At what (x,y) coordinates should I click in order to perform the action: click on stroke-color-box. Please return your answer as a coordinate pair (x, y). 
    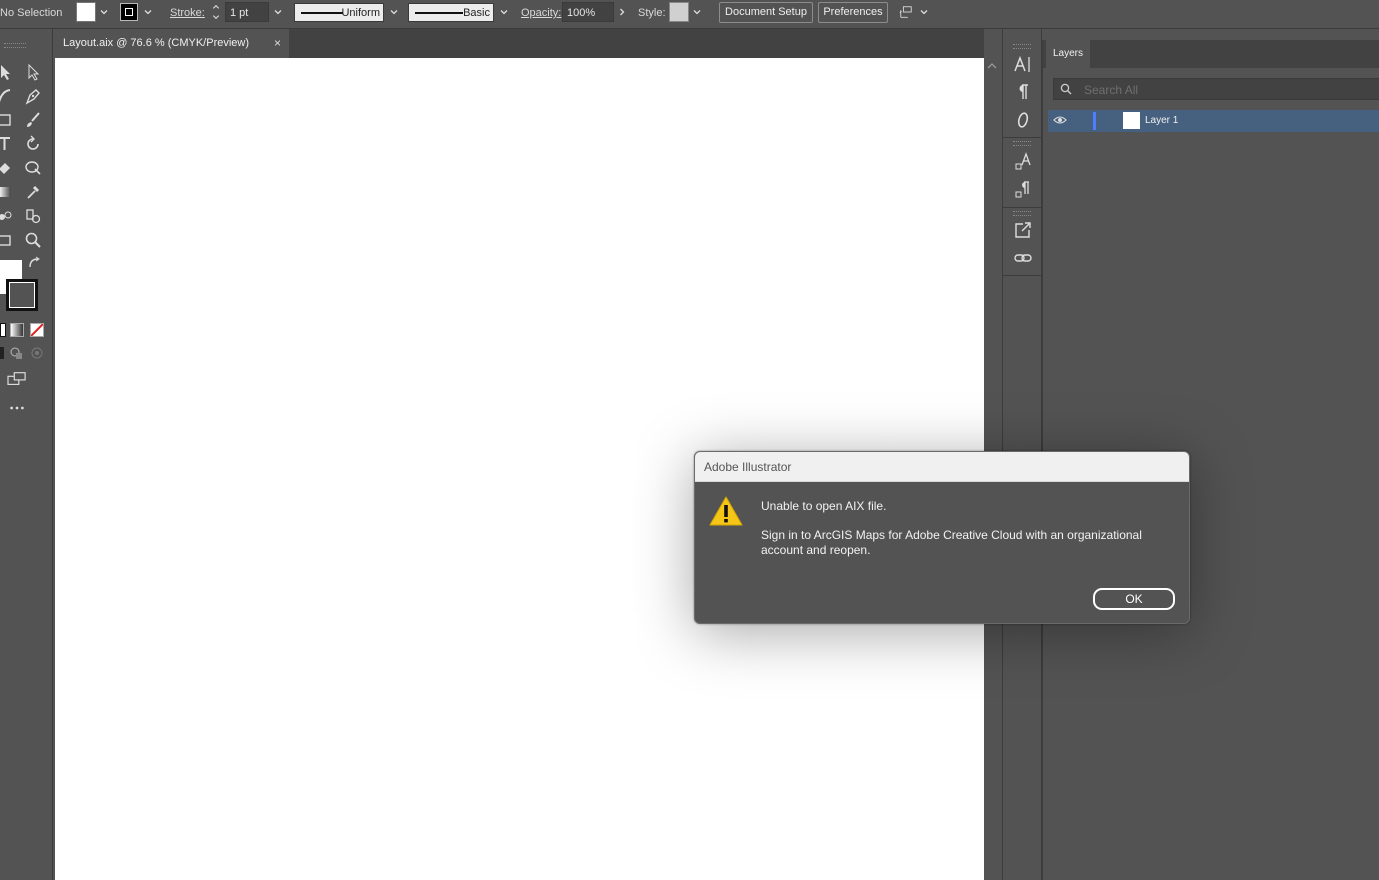
    Looking at the image, I should click on (22, 295).